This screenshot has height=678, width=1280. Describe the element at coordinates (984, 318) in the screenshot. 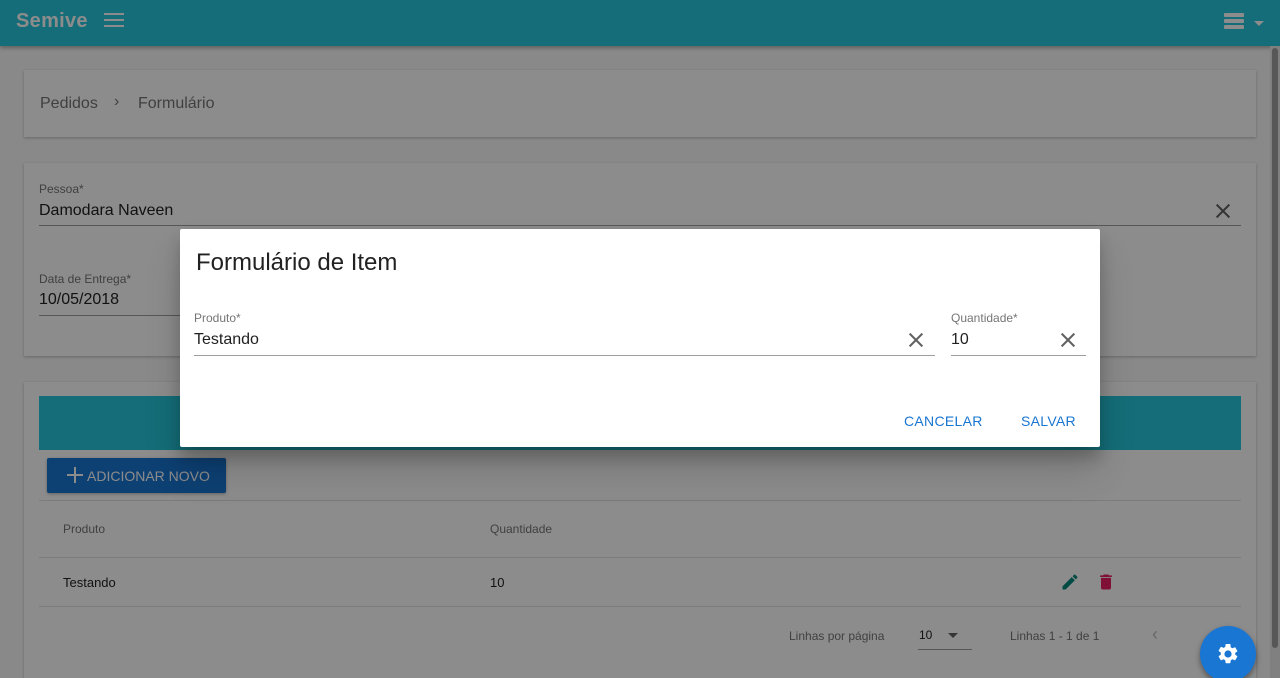

I see `quantity-label: Quantidade*` at that location.